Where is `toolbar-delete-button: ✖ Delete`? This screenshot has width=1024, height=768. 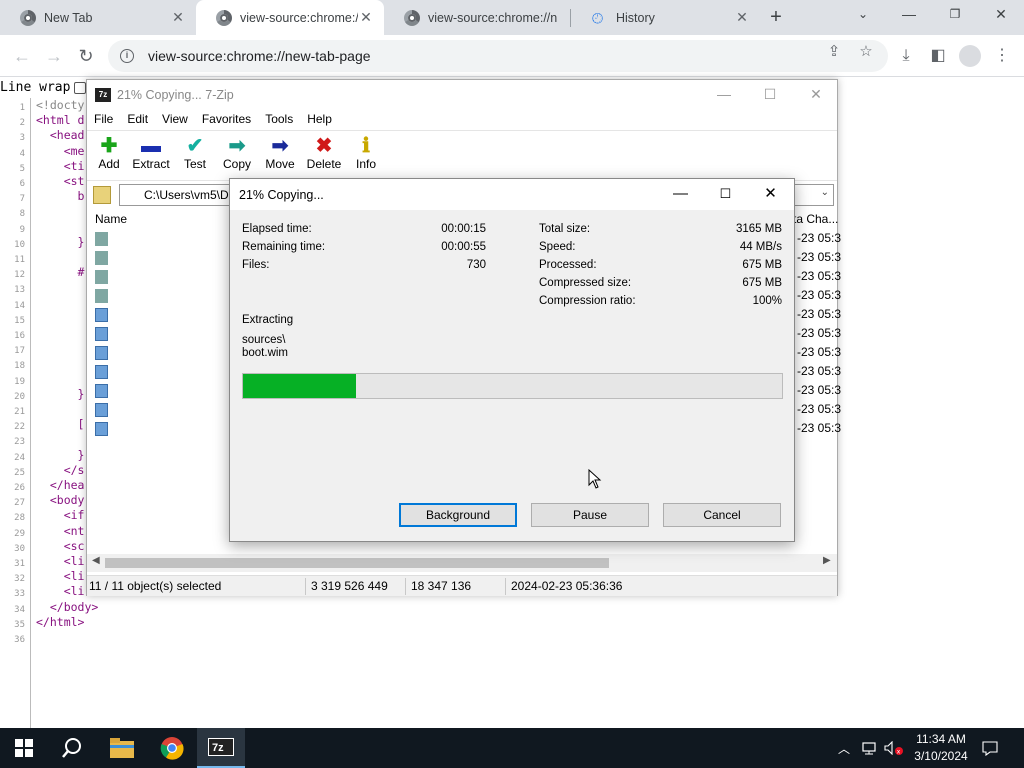
toolbar-delete-button: ✖ Delete is located at coordinates (324, 153).